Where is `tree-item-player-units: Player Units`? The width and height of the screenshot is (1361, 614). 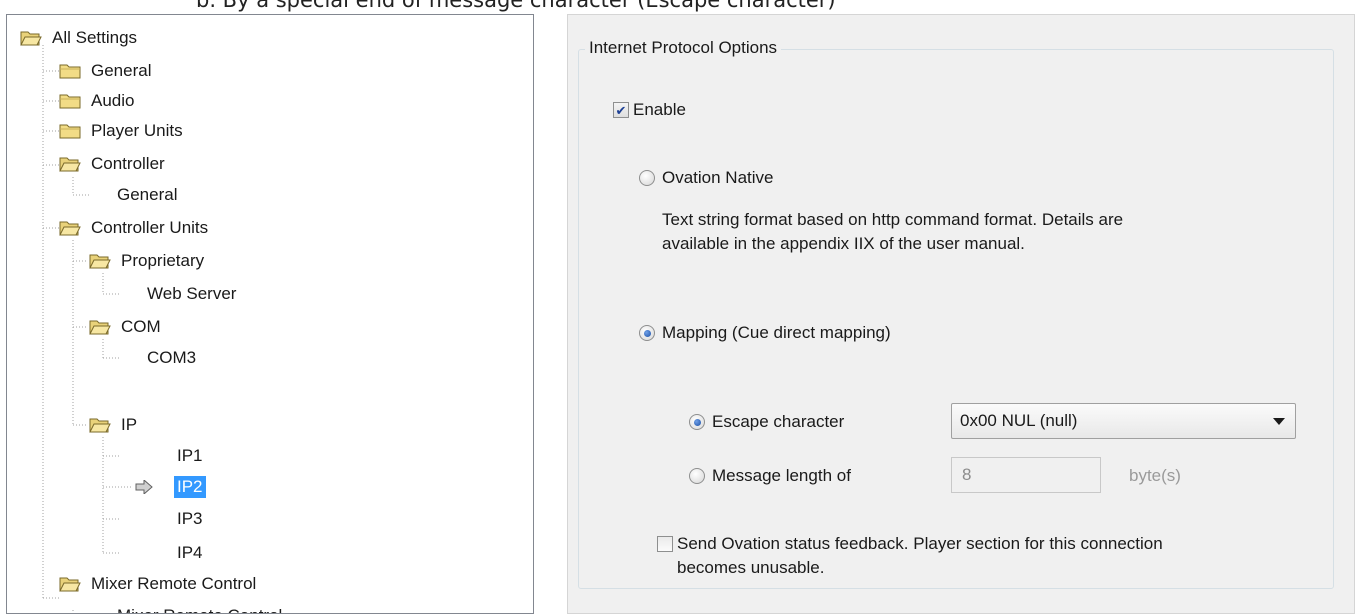 tree-item-player-units: Player Units is located at coordinates (122, 131).